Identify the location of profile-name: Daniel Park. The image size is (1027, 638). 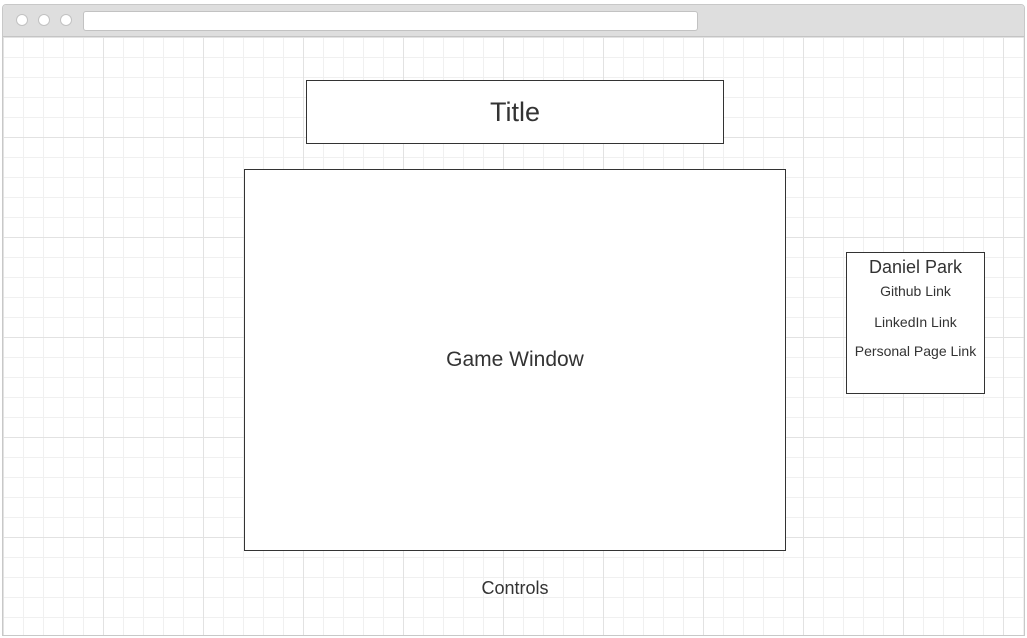
(915, 267).